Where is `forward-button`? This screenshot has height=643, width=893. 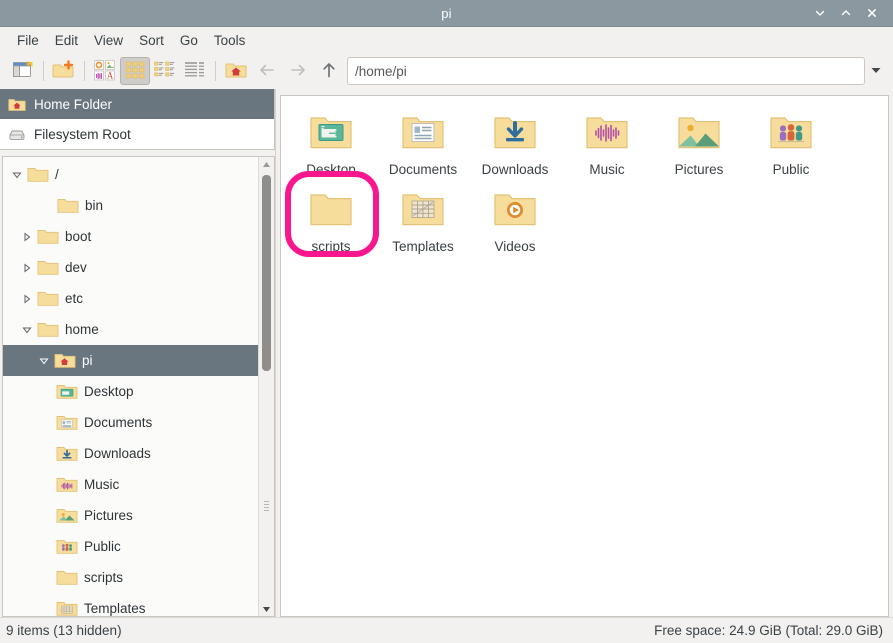
forward-button is located at coordinates (297, 71).